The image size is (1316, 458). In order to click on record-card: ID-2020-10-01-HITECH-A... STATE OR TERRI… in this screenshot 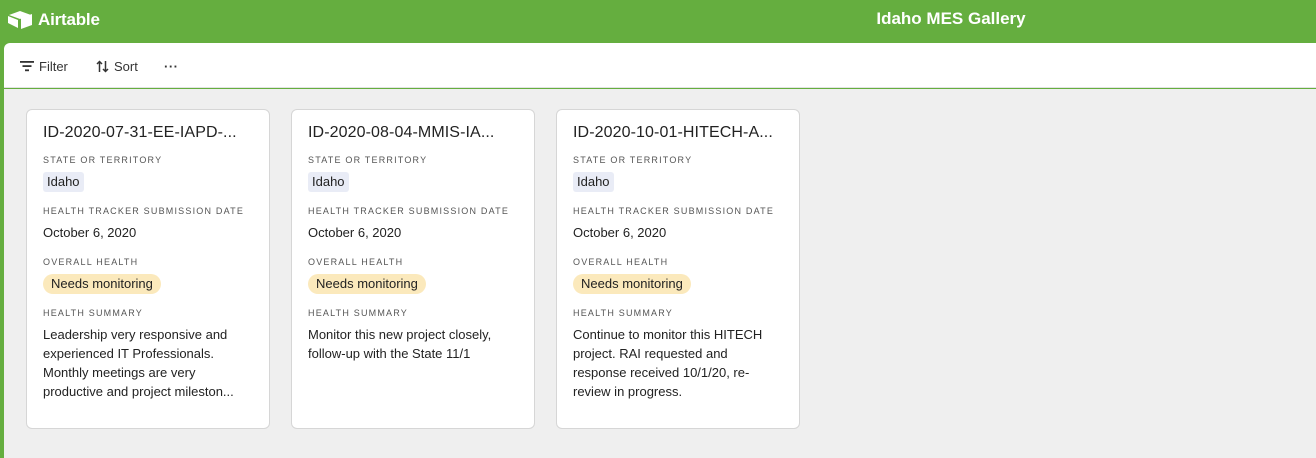, I will do `click(678, 269)`.